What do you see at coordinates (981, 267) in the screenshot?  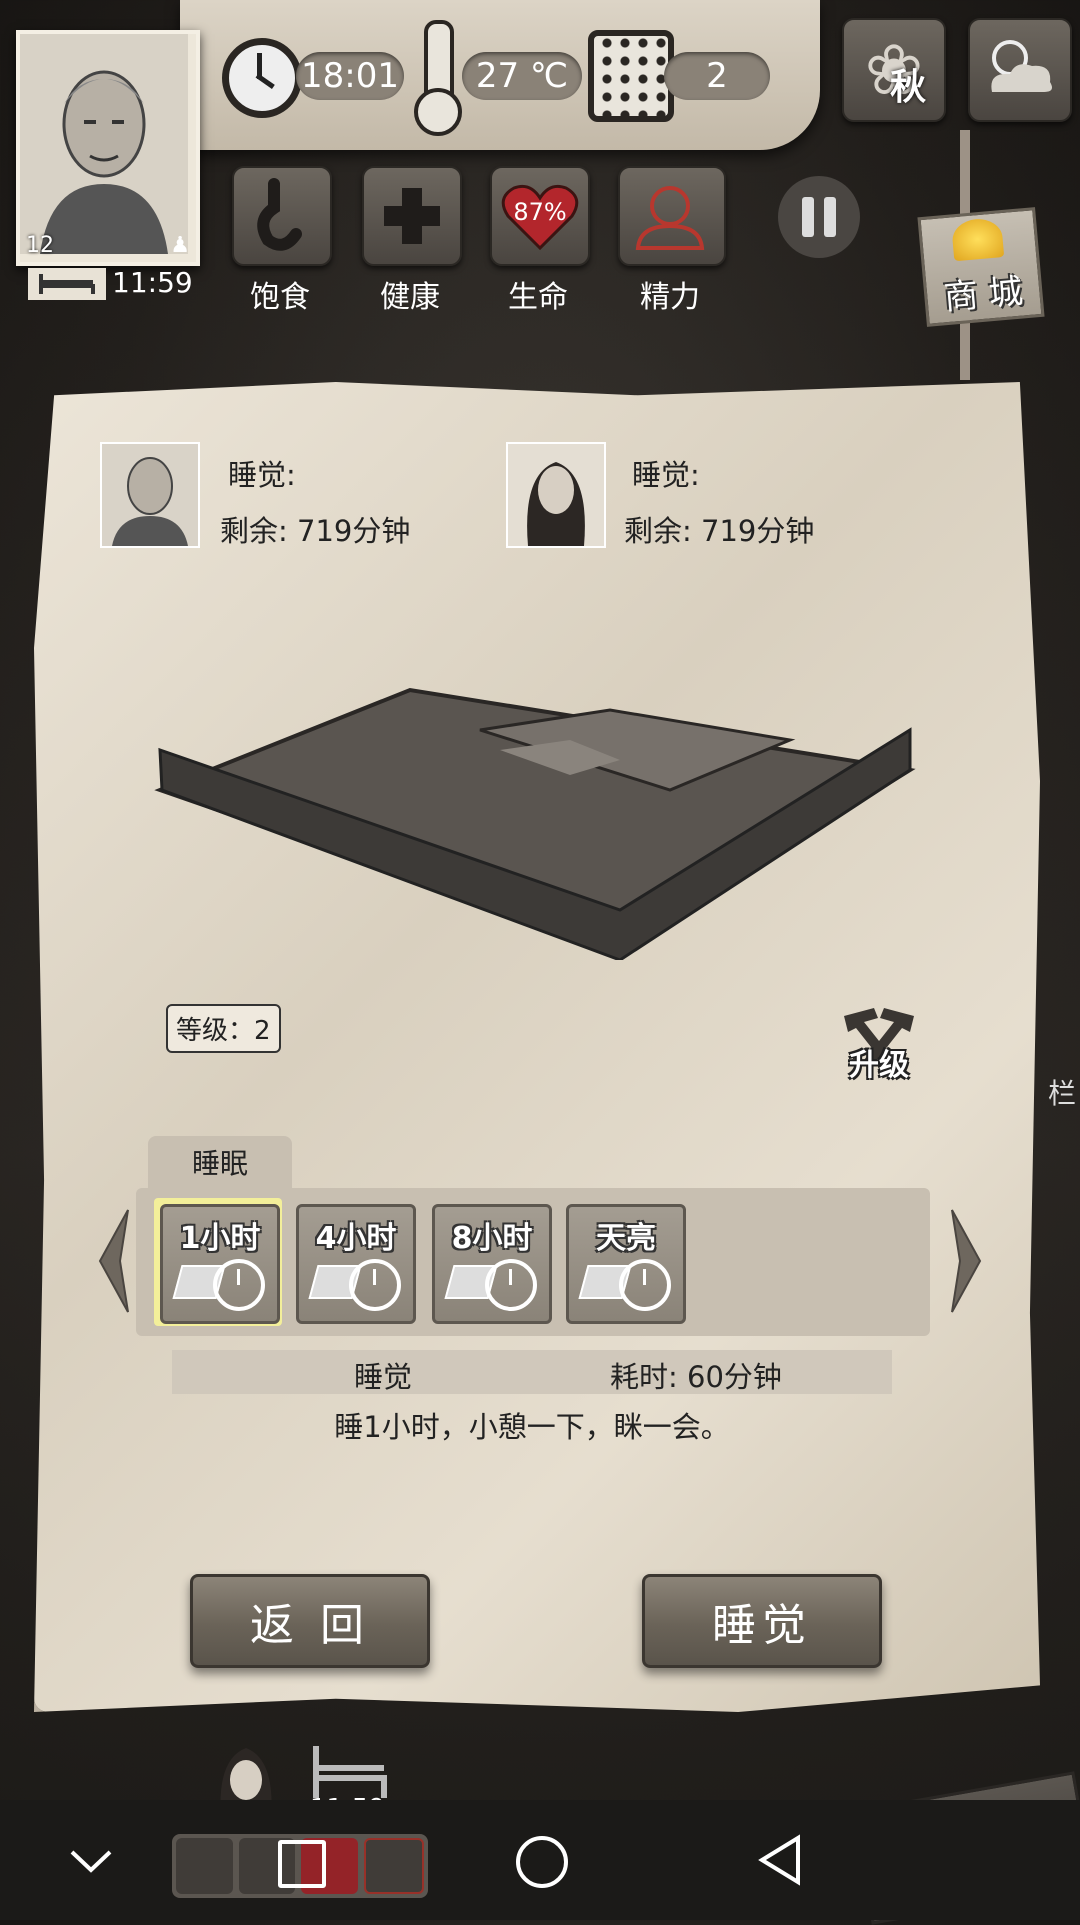 I see `shop-button: 商 城` at bounding box center [981, 267].